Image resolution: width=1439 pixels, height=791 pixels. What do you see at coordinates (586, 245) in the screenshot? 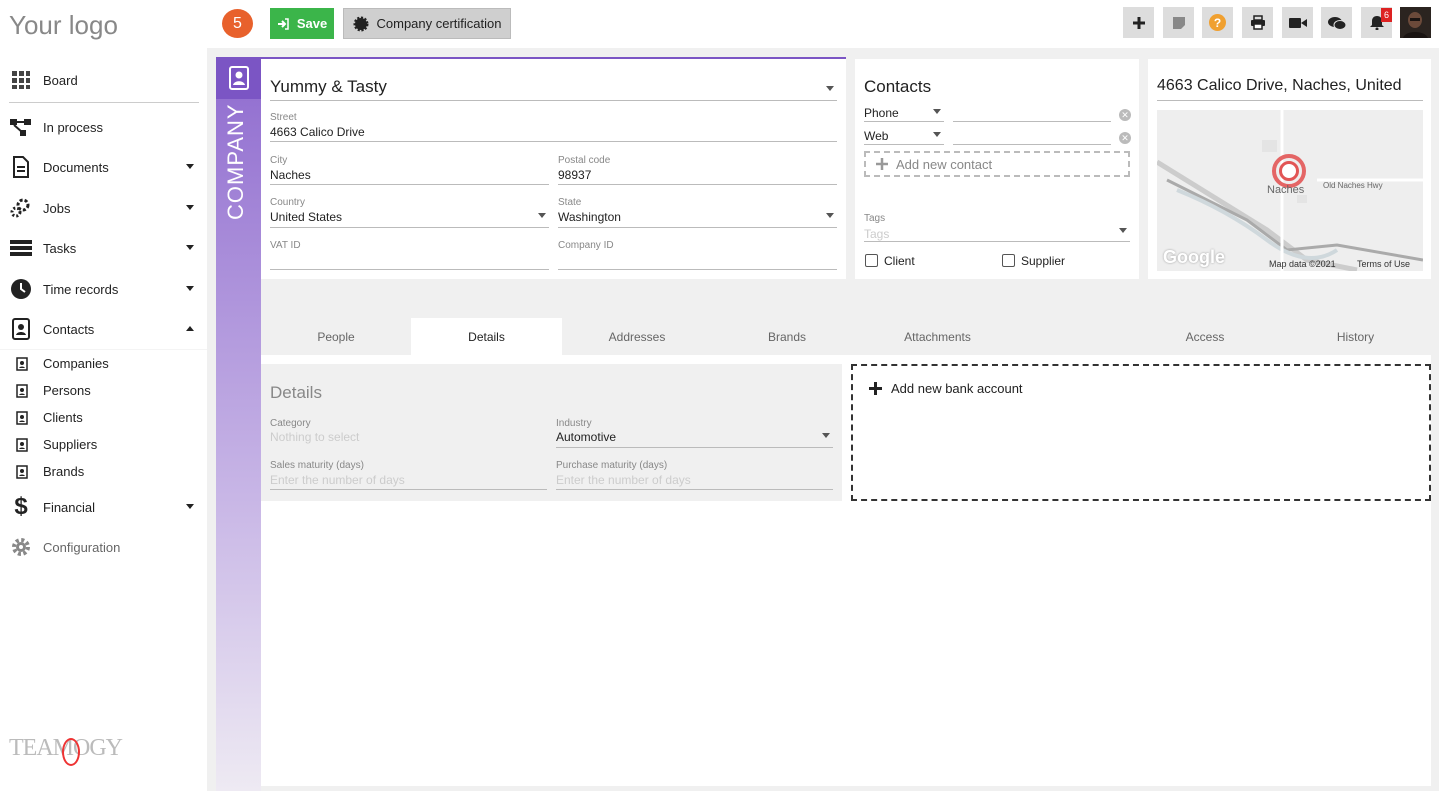
I see `company-id-label: Company ID` at bounding box center [586, 245].